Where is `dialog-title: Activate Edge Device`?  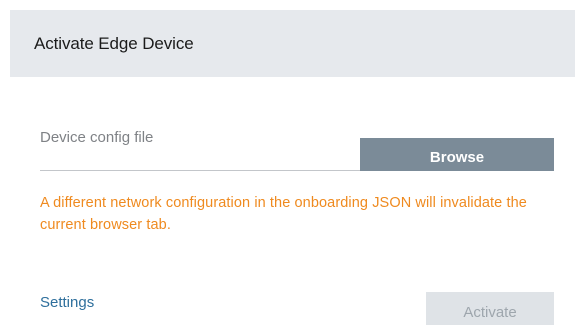 dialog-title: Activate Edge Device is located at coordinates (114, 43).